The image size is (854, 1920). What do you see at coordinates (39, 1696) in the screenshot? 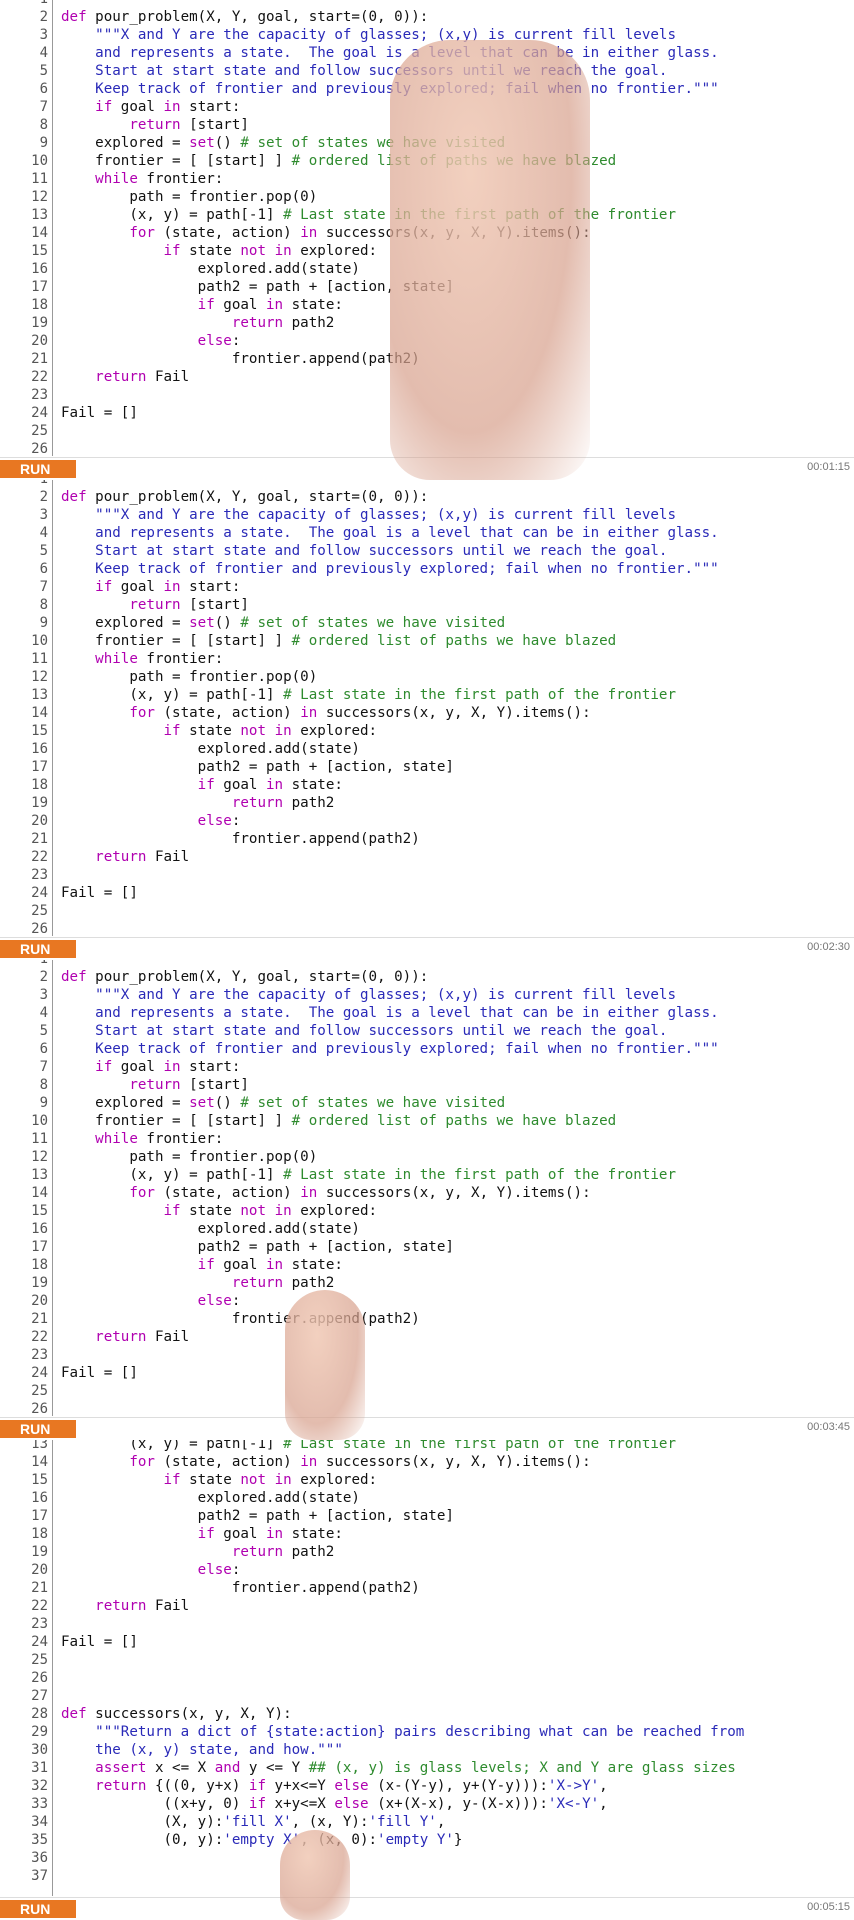
I see `line-number: 27` at bounding box center [39, 1696].